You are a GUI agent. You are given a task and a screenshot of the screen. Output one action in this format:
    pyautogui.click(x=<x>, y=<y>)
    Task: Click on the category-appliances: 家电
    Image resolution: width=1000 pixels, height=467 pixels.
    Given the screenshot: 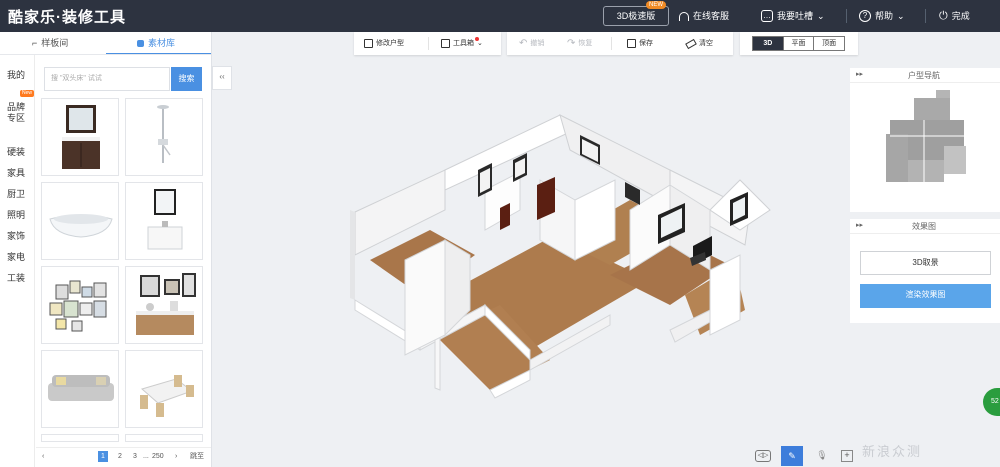 What is the action you would take?
    pyautogui.click(x=16, y=256)
    